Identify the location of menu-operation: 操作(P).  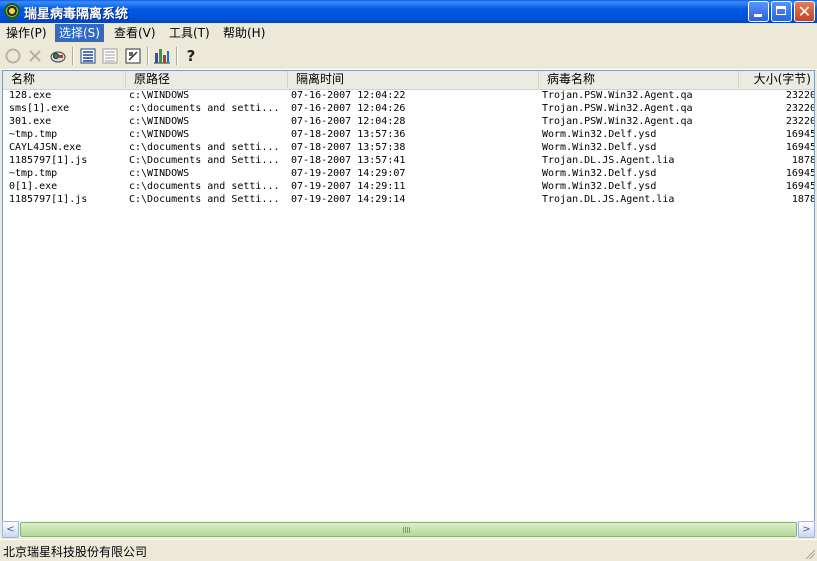
(26, 33).